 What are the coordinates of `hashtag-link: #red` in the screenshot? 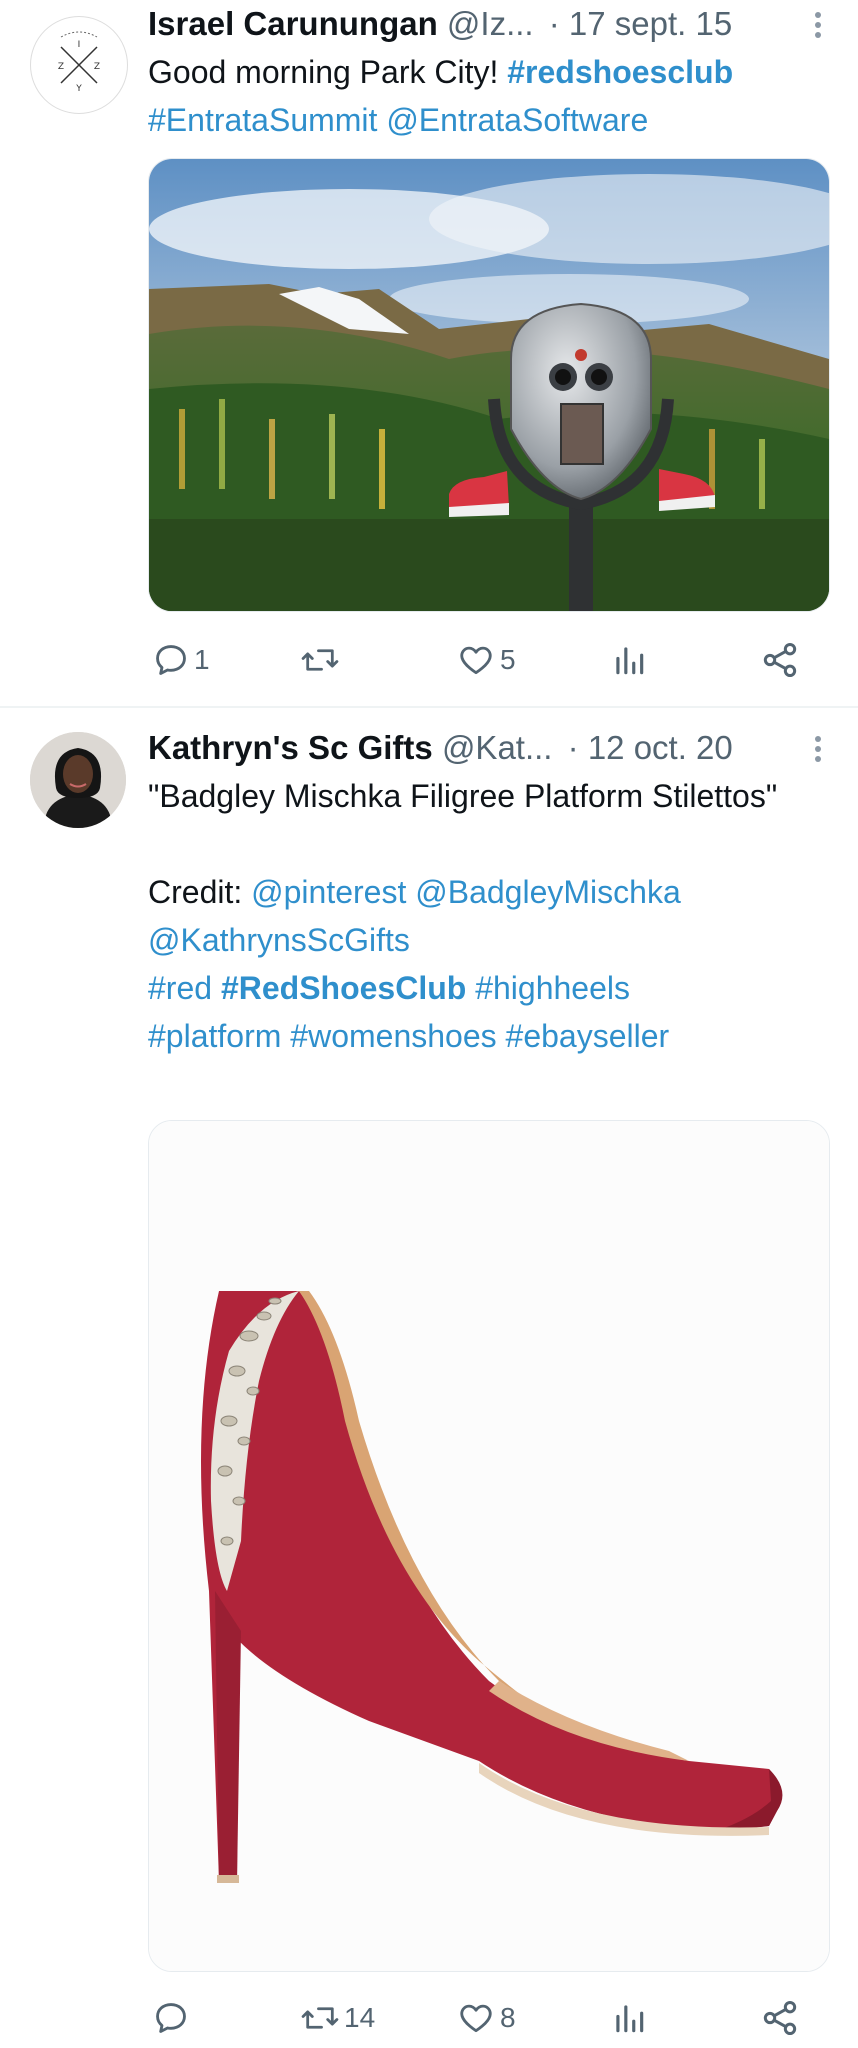 It's located at (180, 988).